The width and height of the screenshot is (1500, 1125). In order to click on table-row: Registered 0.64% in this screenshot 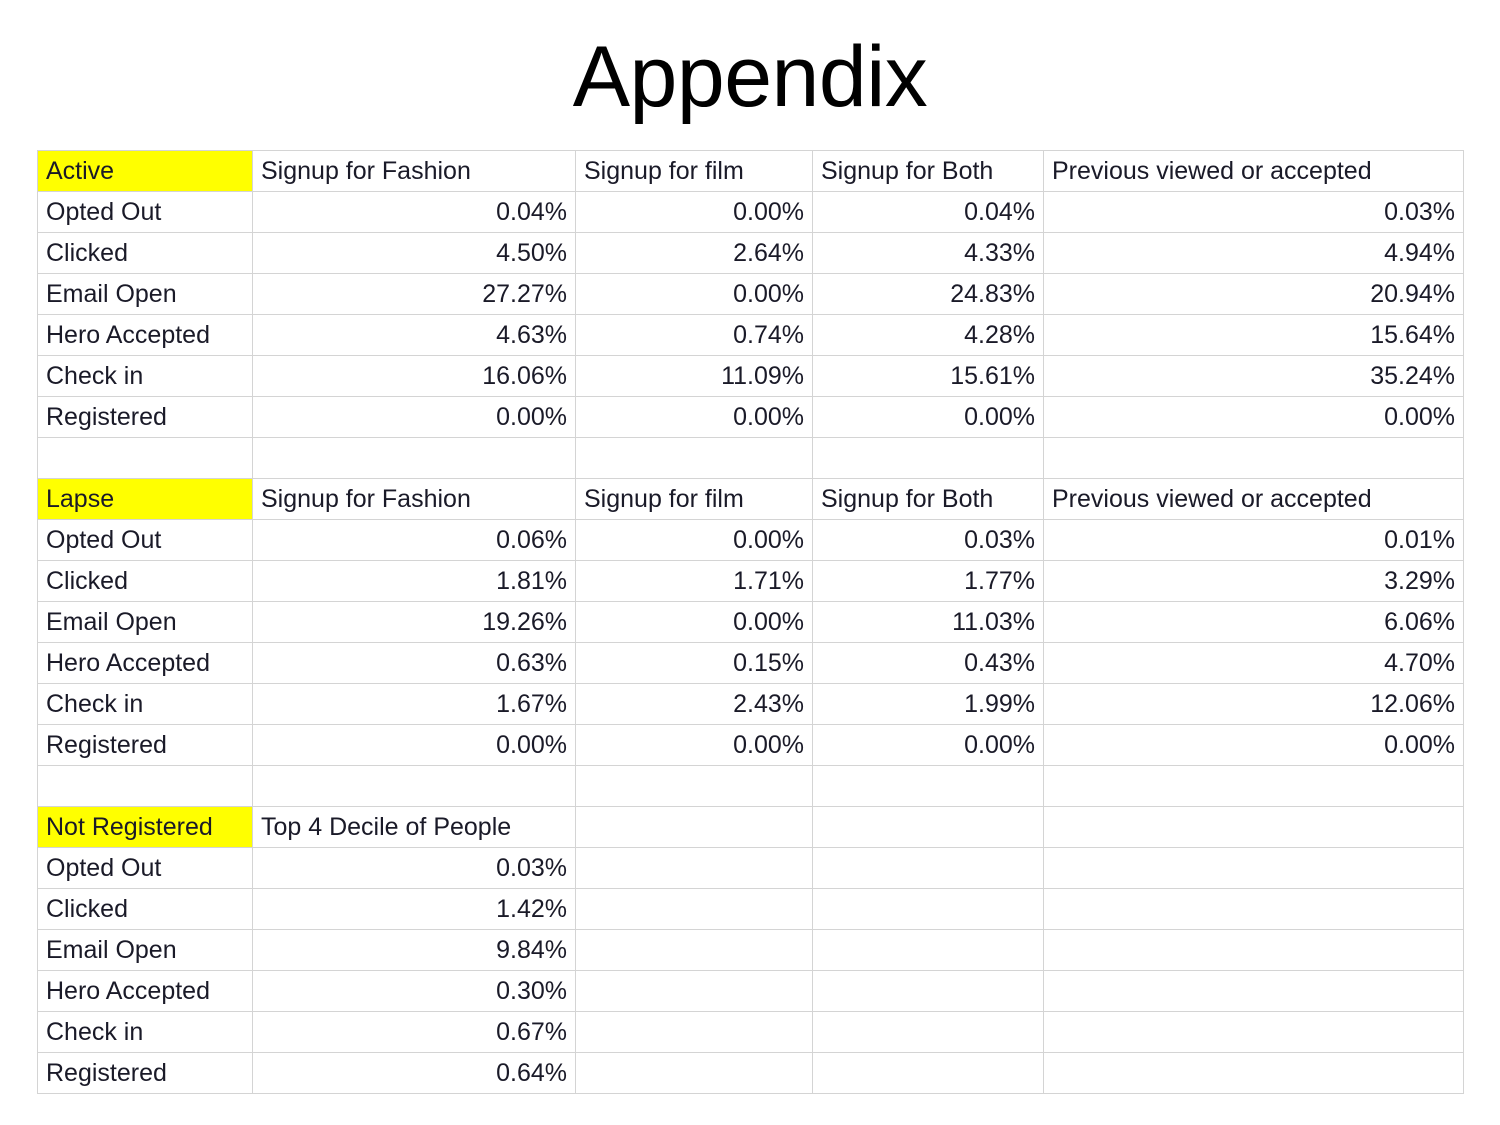, I will do `click(750, 1073)`.